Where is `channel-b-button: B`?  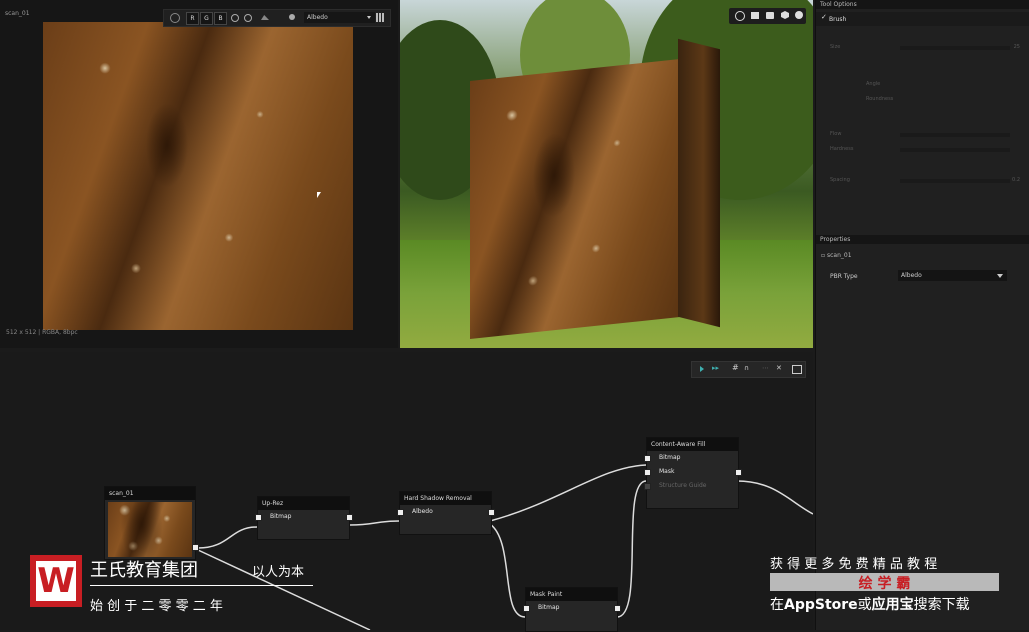
channel-b-button: B is located at coordinates (220, 18).